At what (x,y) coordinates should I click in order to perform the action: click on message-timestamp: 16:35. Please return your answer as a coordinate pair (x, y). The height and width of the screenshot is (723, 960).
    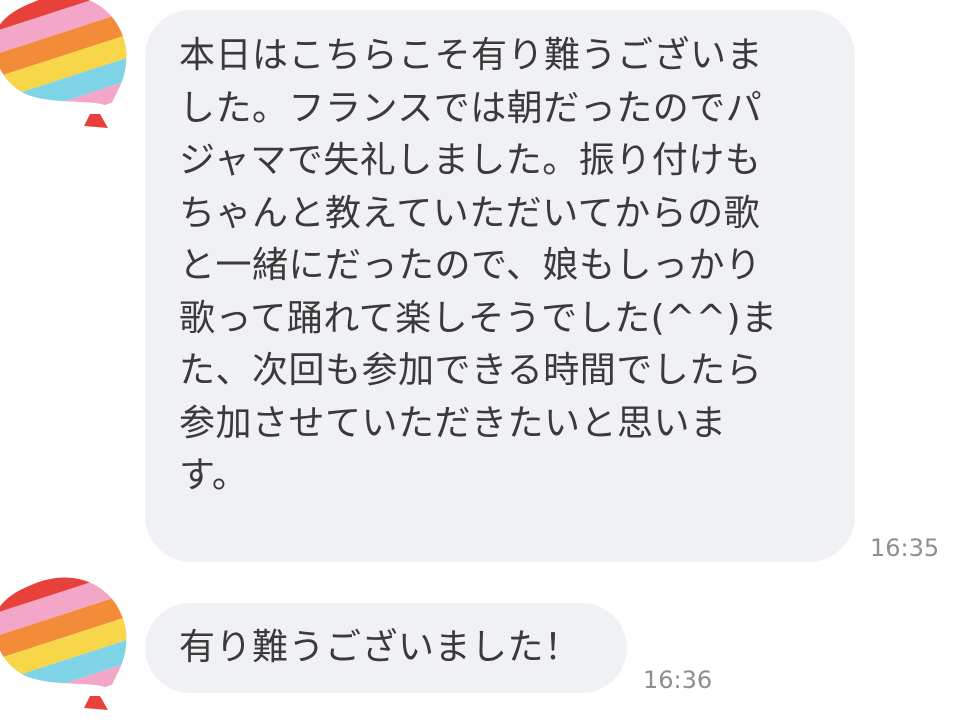
    Looking at the image, I should click on (905, 548).